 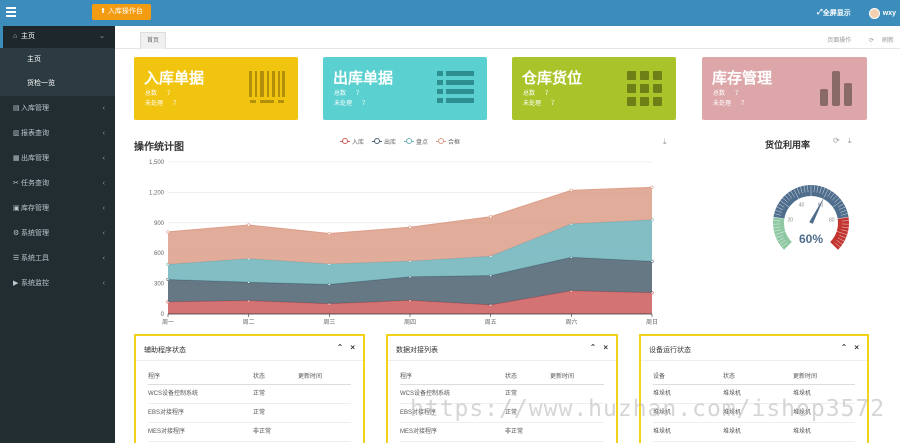 What do you see at coordinates (16, 158) in the screenshot?
I see `outbound-icon: ▦` at bounding box center [16, 158].